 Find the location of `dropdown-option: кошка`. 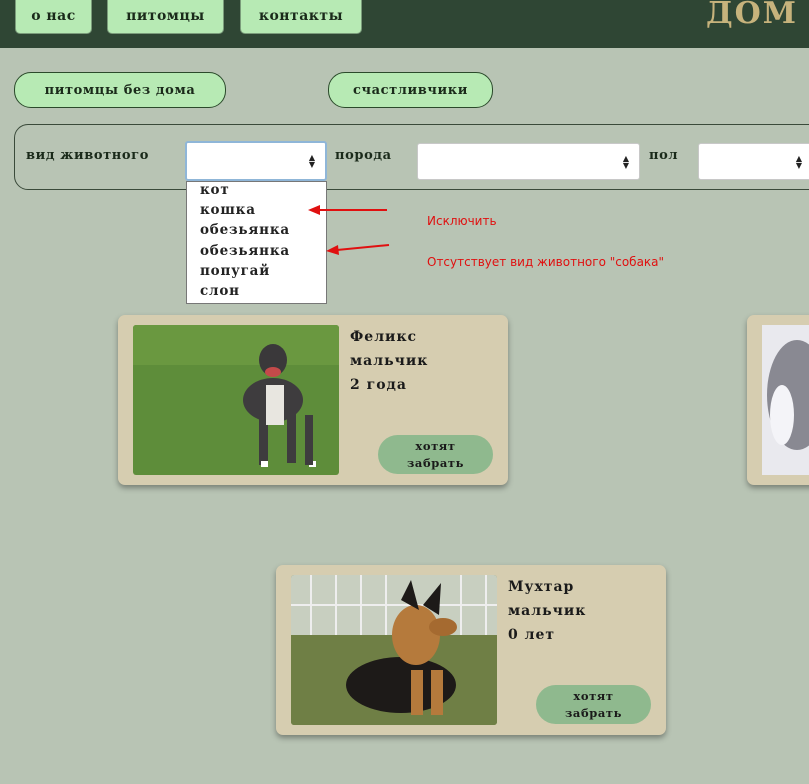

dropdown-option: кошка is located at coordinates (228, 210).